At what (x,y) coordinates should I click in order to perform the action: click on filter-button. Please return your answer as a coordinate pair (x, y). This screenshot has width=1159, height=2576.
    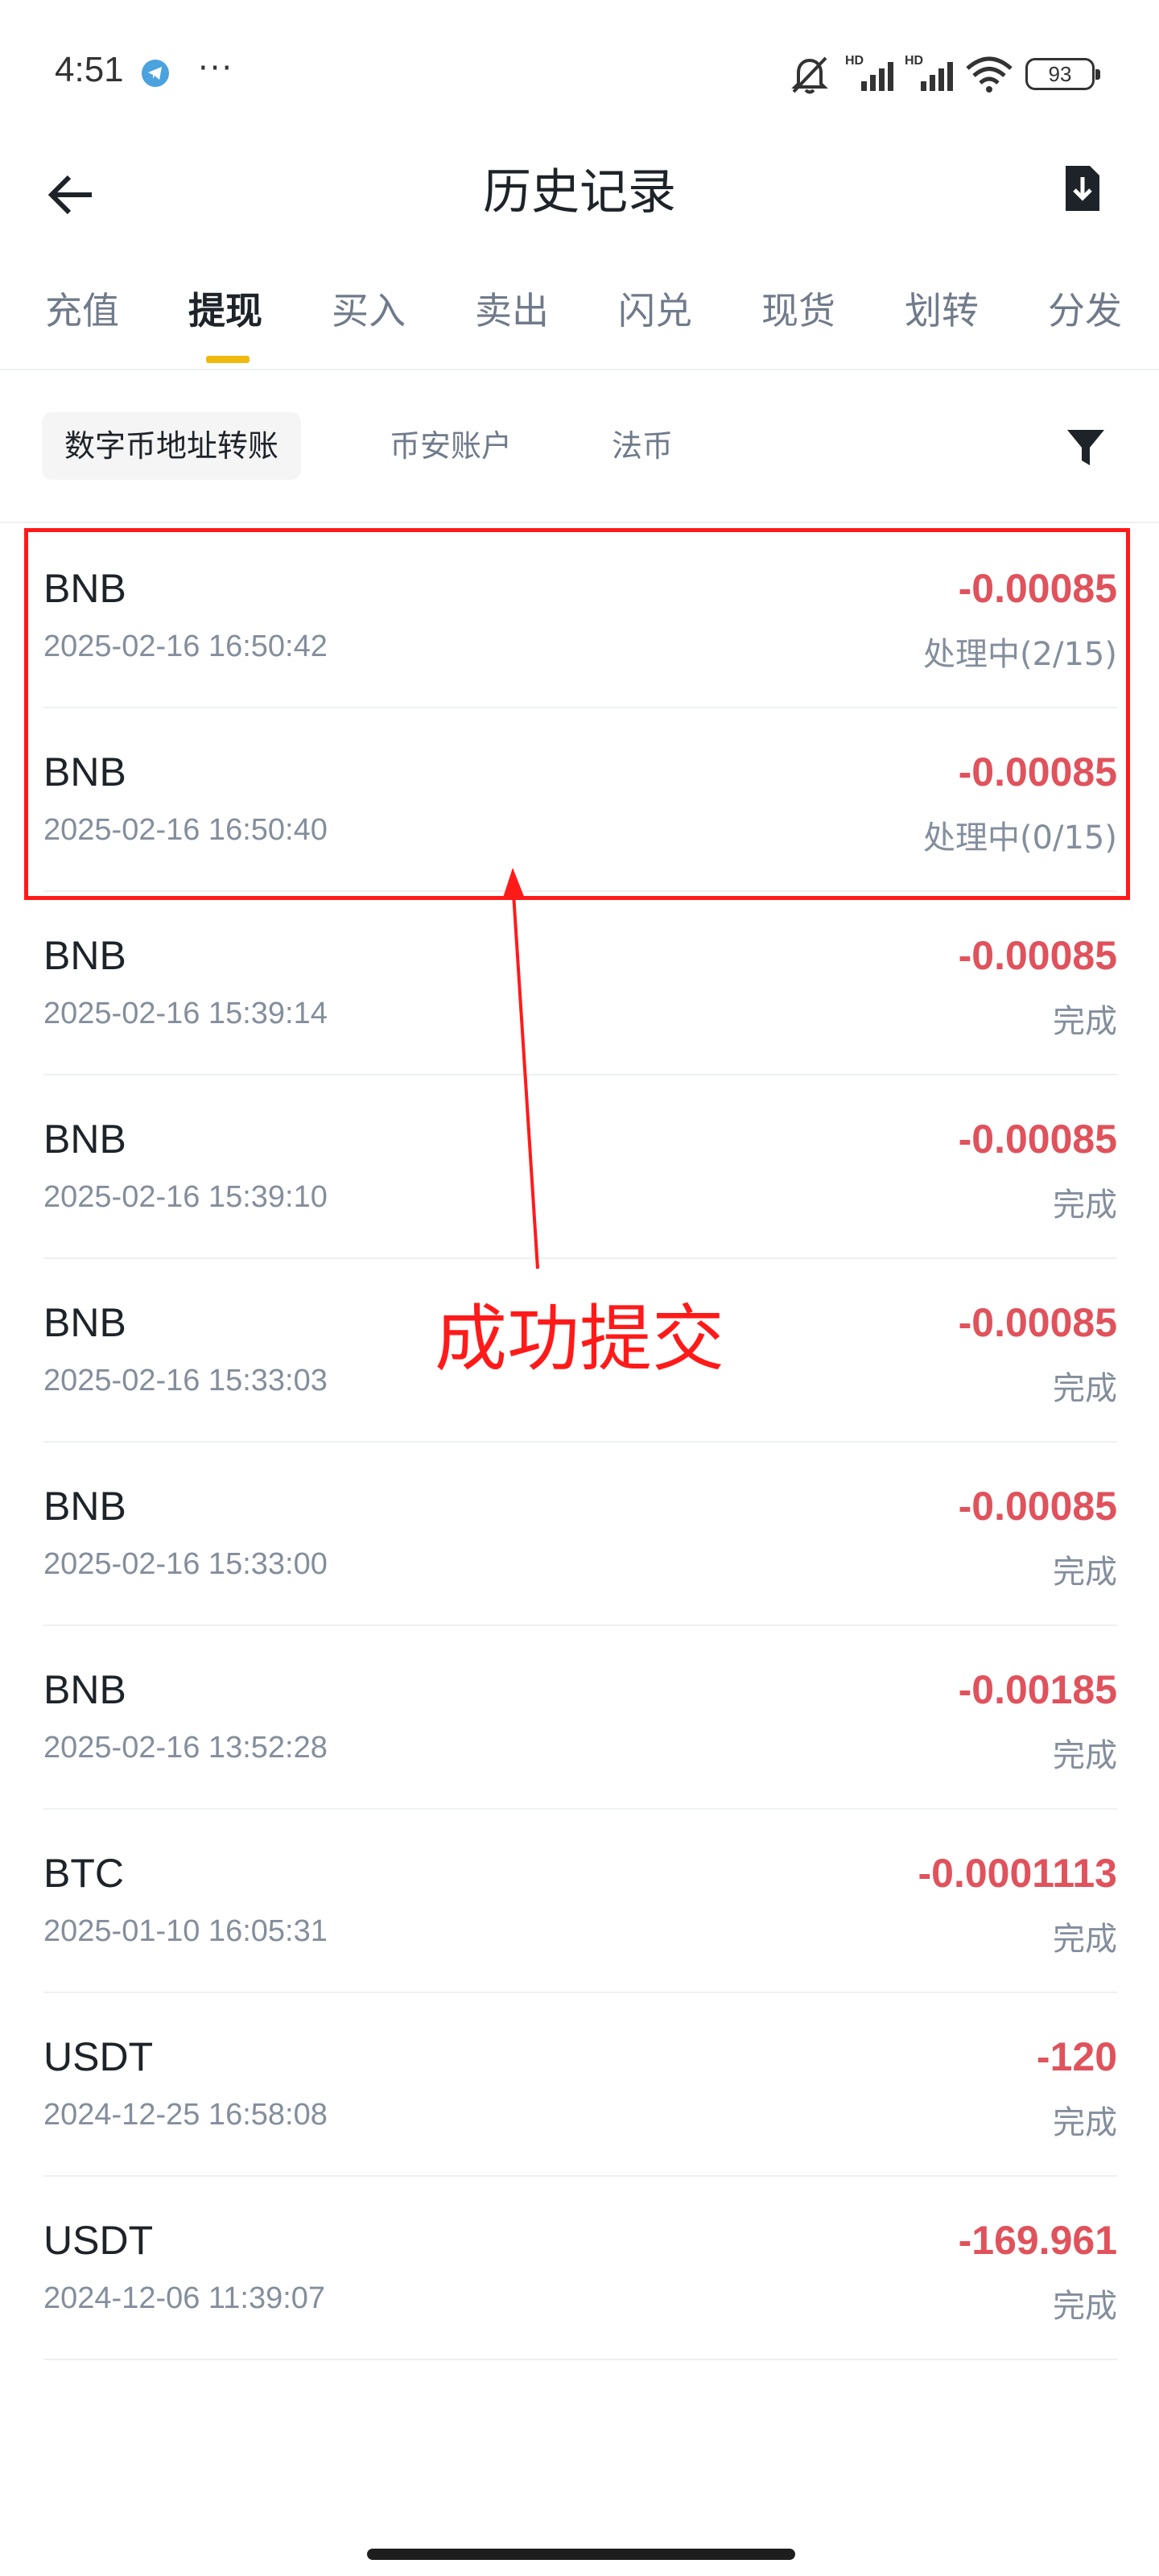
    Looking at the image, I should click on (1085, 447).